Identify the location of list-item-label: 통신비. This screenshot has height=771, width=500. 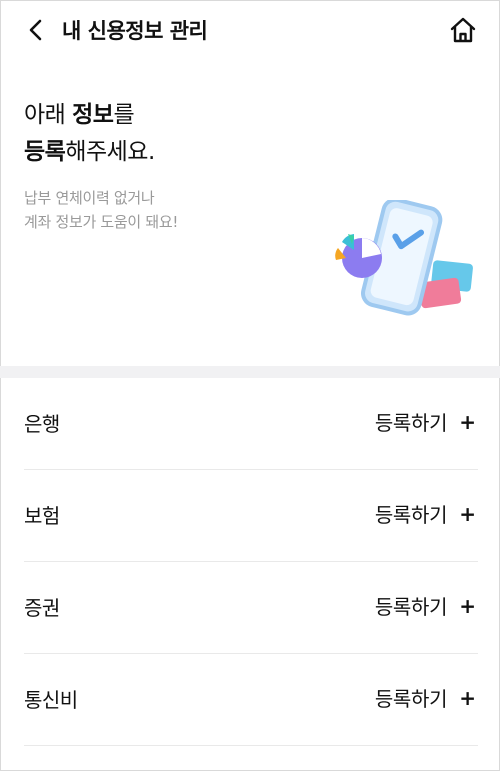
(51, 700).